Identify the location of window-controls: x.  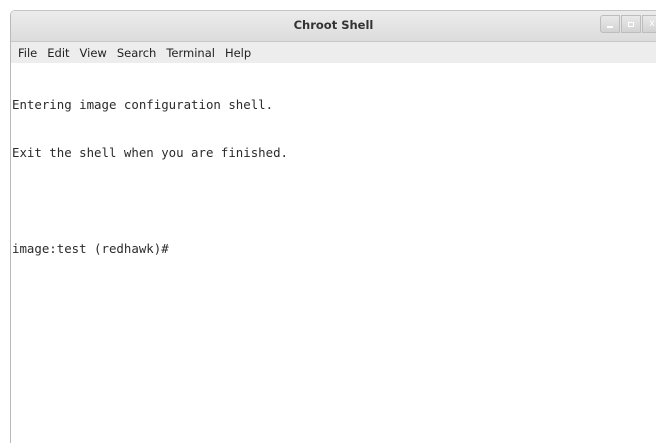
(627, 24).